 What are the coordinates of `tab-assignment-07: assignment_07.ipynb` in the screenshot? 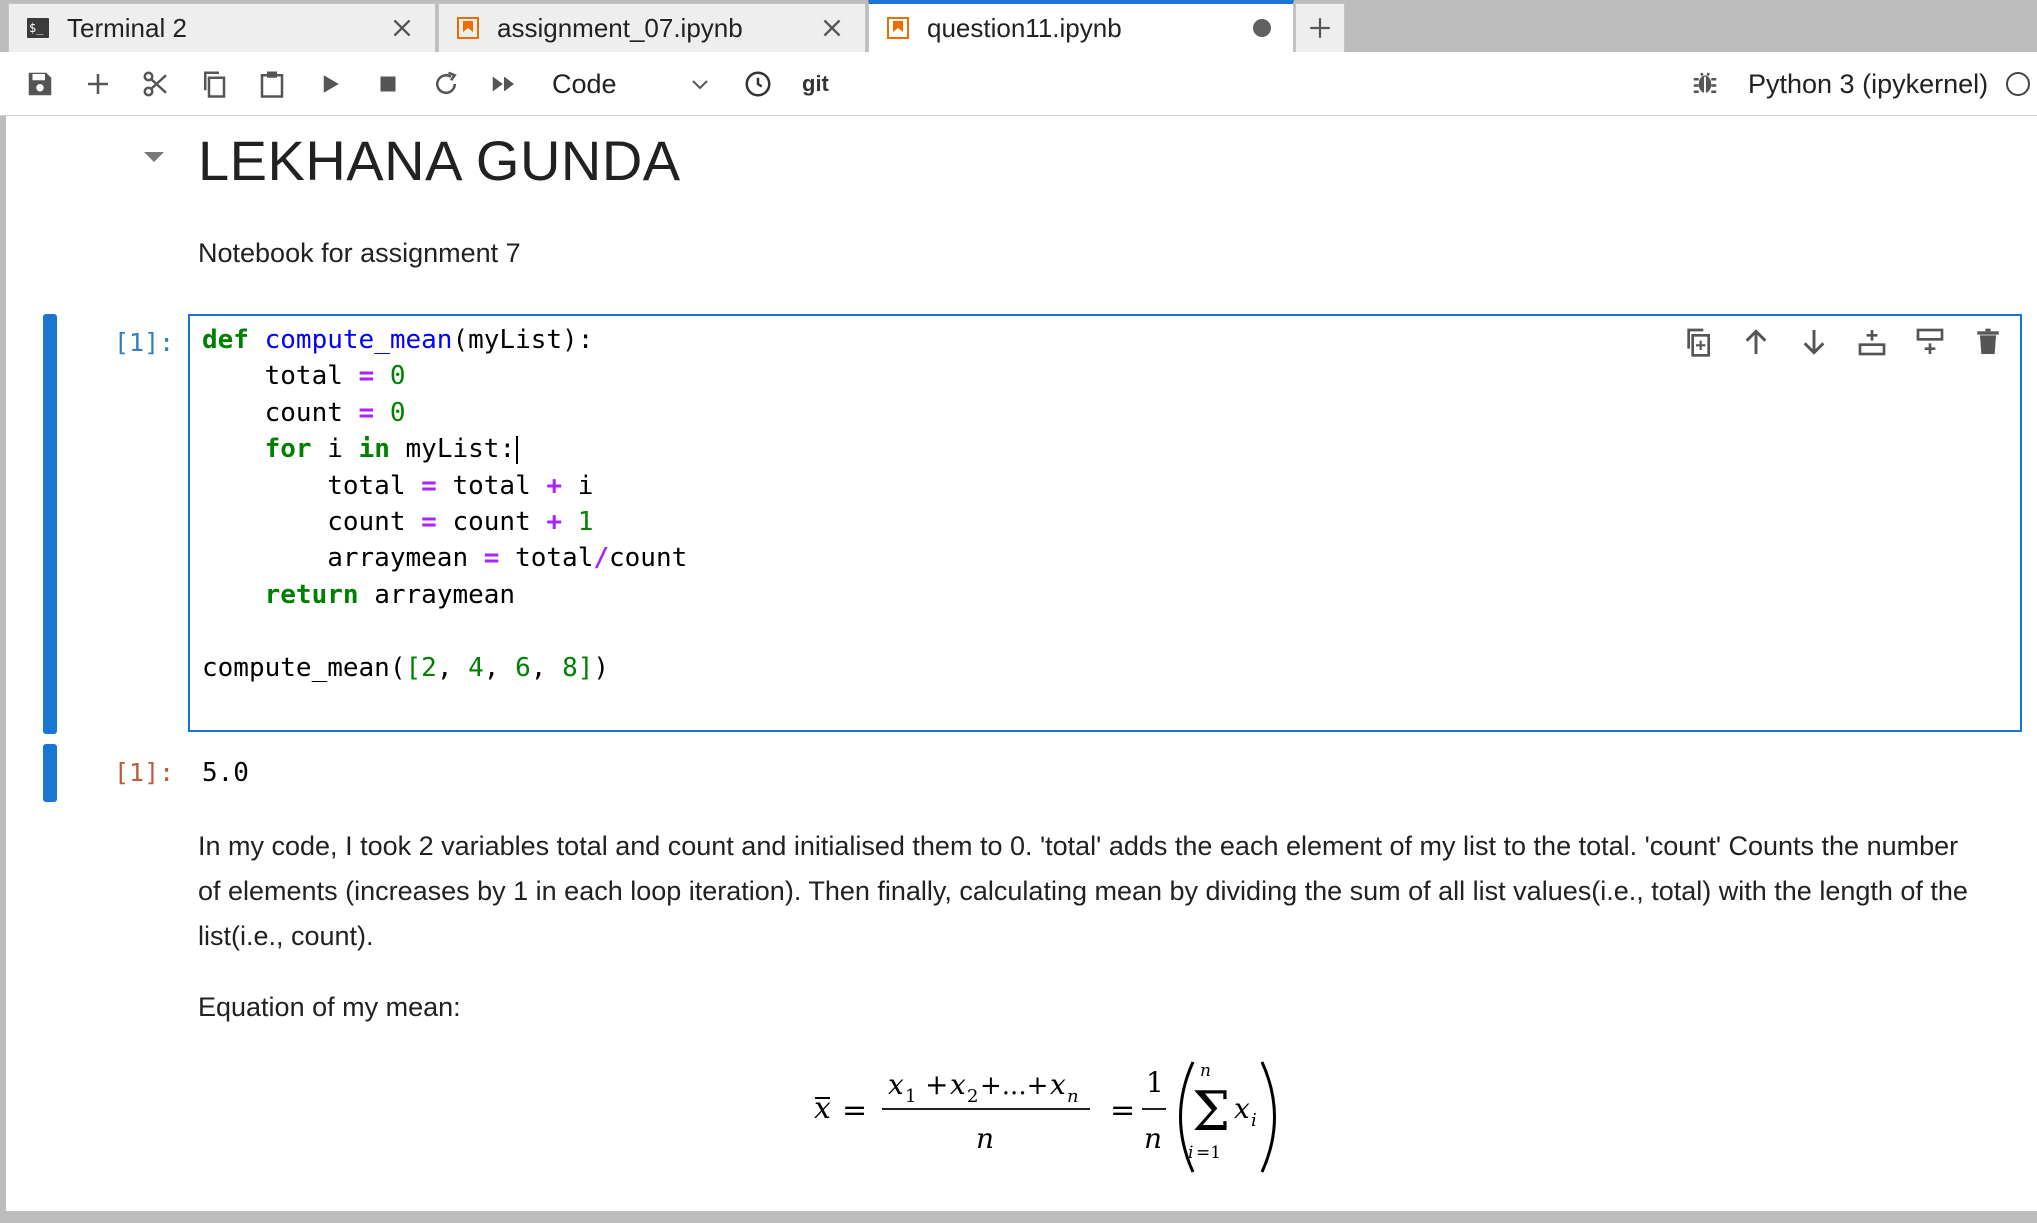 It's located at (652, 27).